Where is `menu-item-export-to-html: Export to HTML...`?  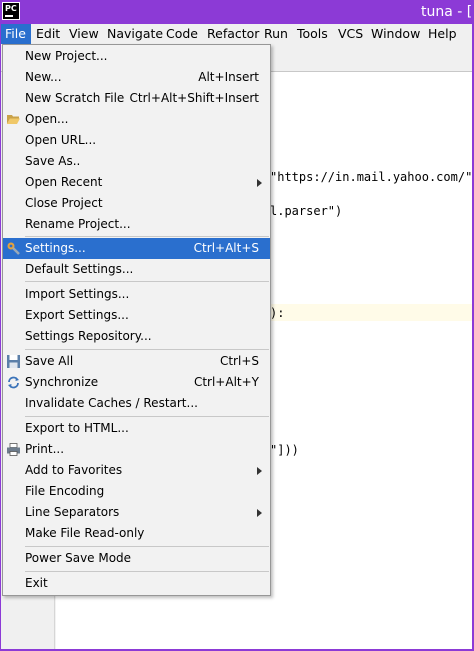
menu-item-export-to-html: Export to HTML... is located at coordinates (136, 428).